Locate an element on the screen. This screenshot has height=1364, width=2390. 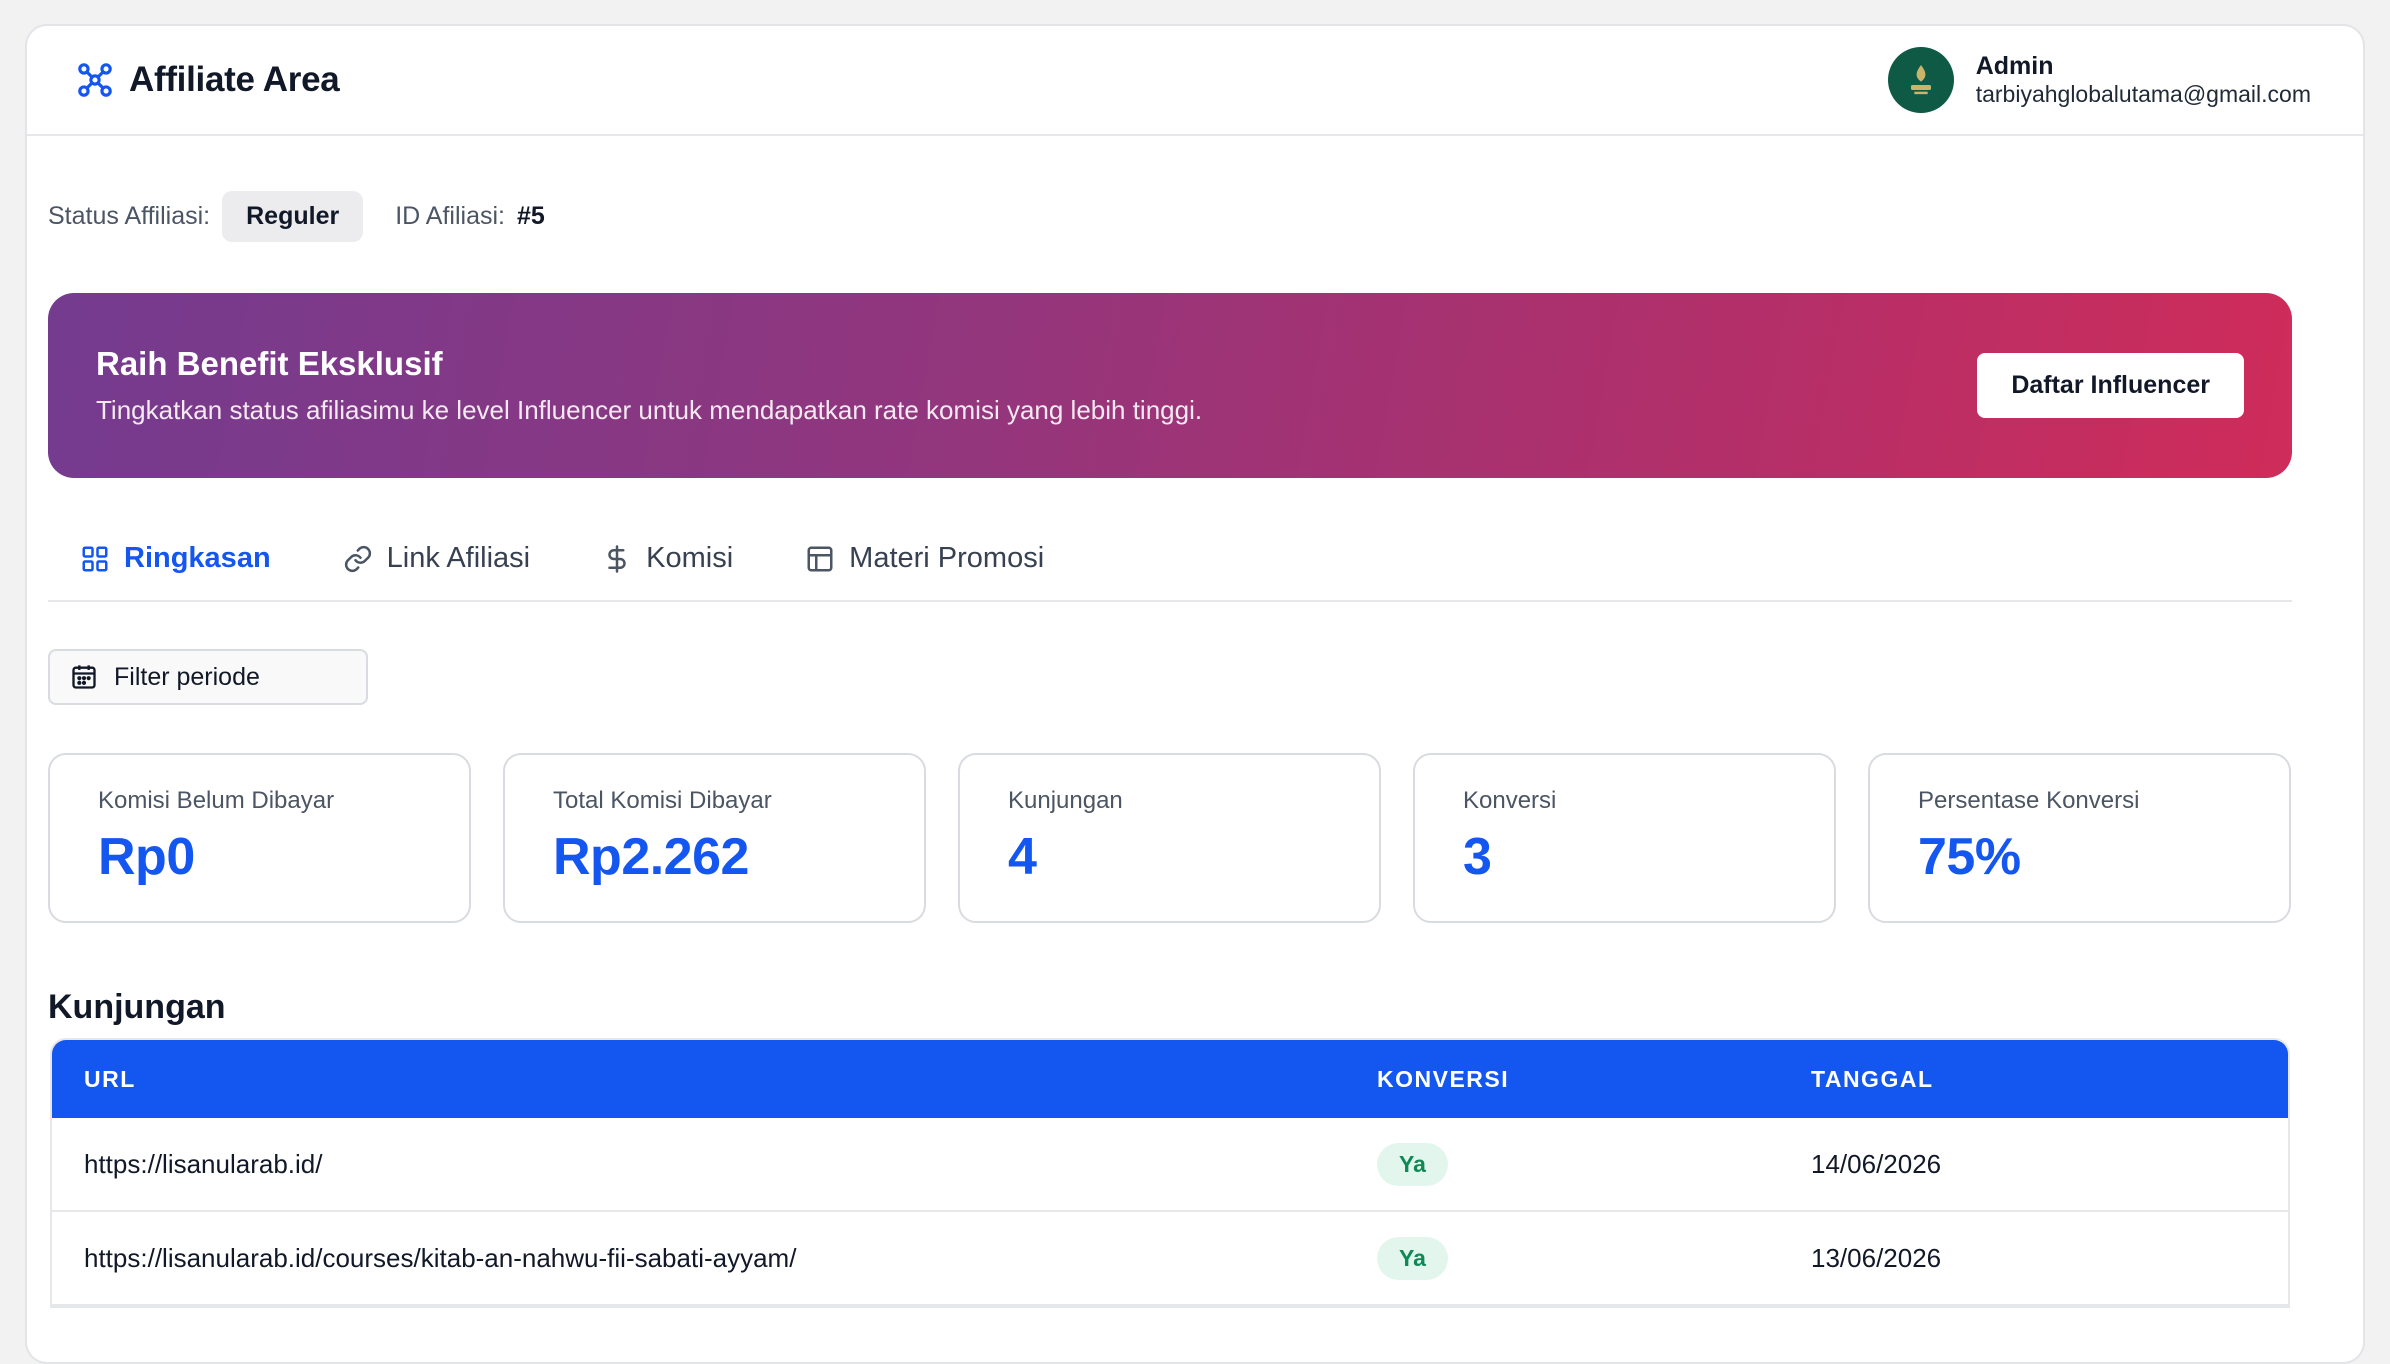
filter-label: Filter periode is located at coordinates (187, 676).